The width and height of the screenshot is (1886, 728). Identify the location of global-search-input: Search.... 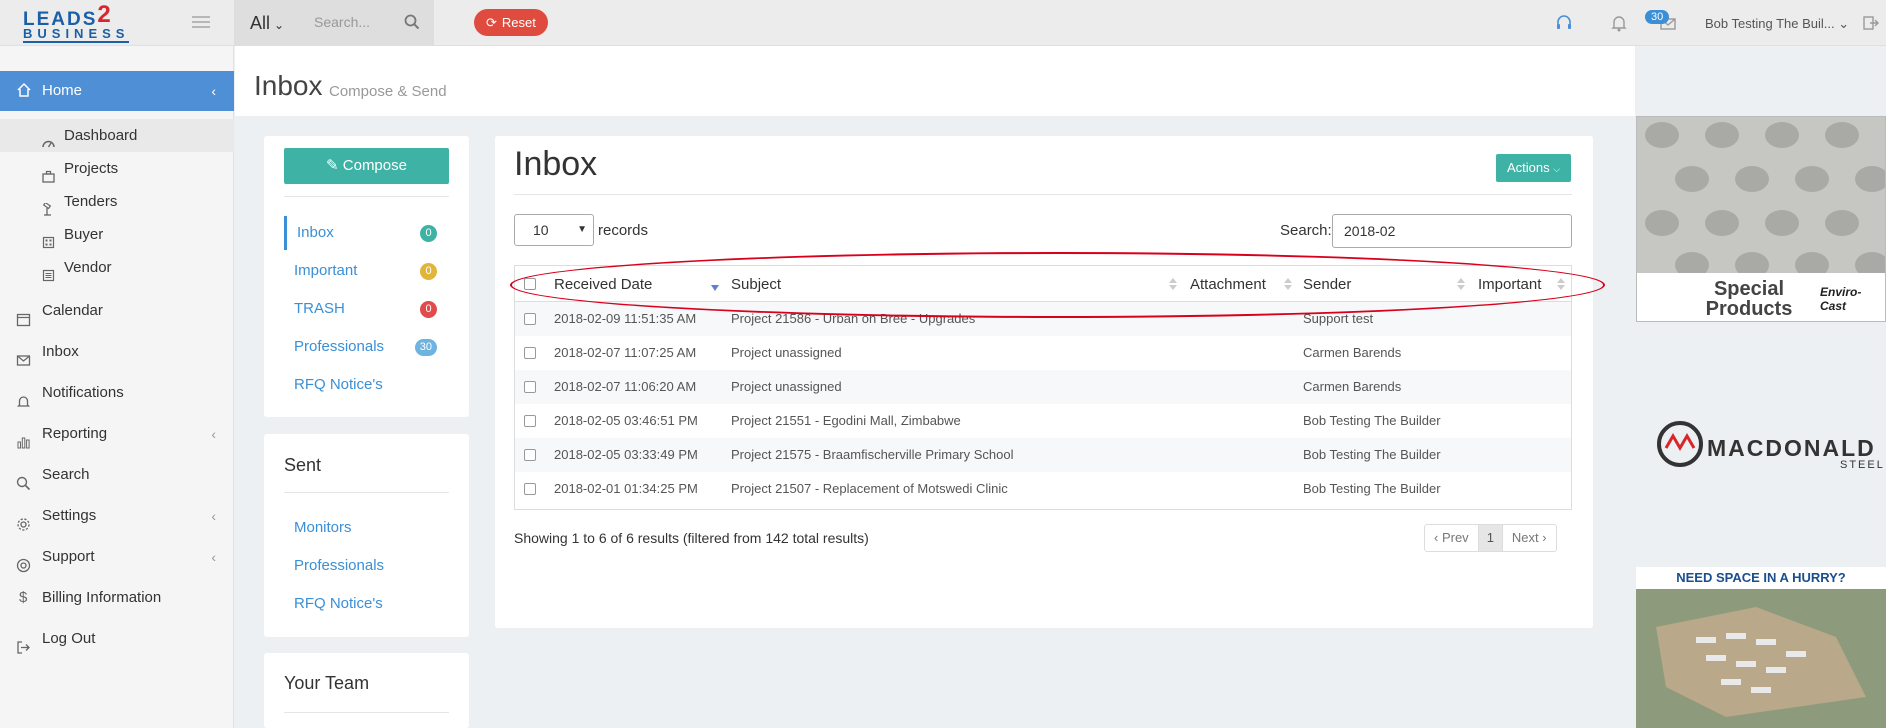
(342, 22).